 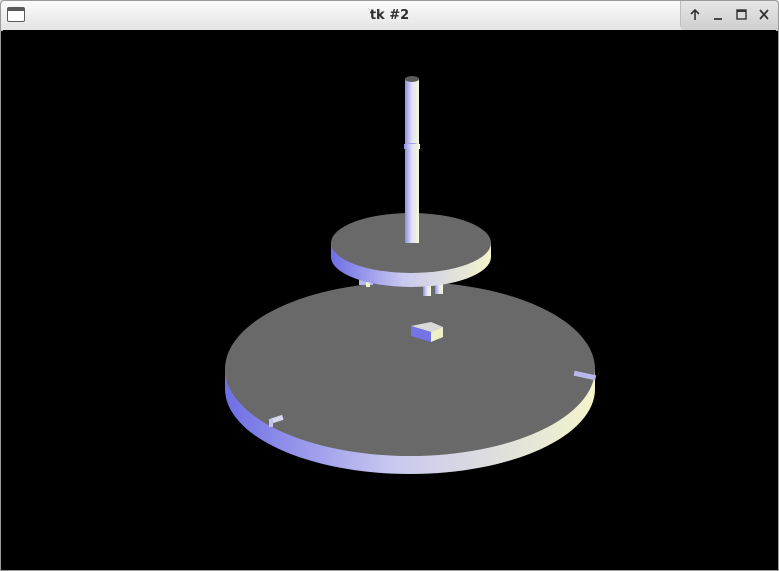 I want to click on minimize-icon, so click(x=718, y=15).